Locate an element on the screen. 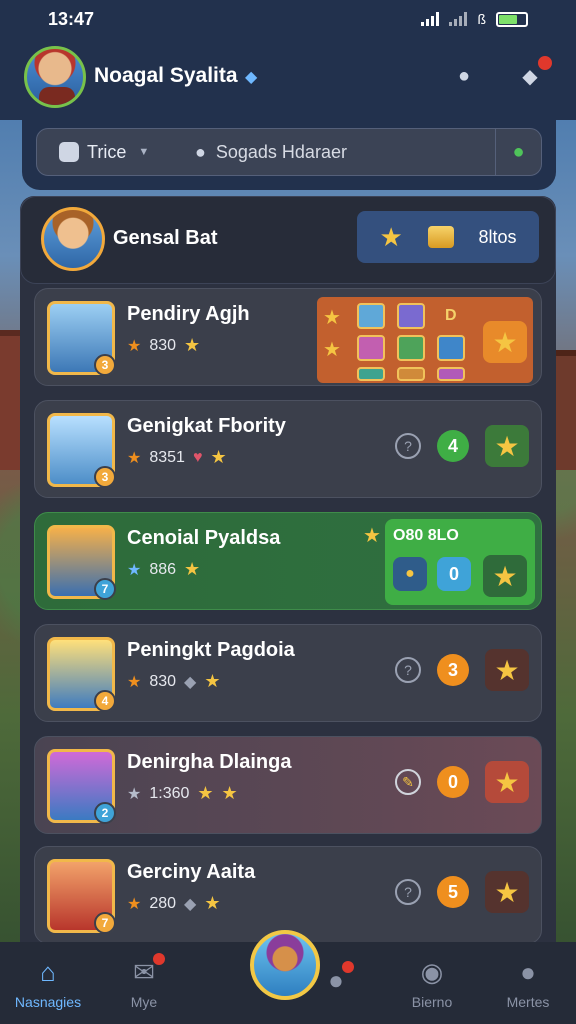 The image size is (576, 1024). card-actions: ✎ 0 ★ is located at coordinates (462, 782).